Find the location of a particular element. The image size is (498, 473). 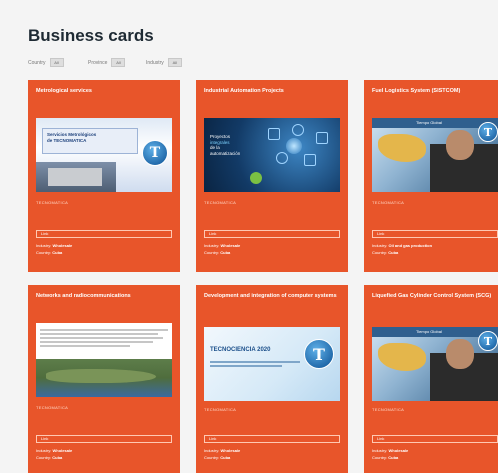

filter-province: Province All is located at coordinates (107, 62).